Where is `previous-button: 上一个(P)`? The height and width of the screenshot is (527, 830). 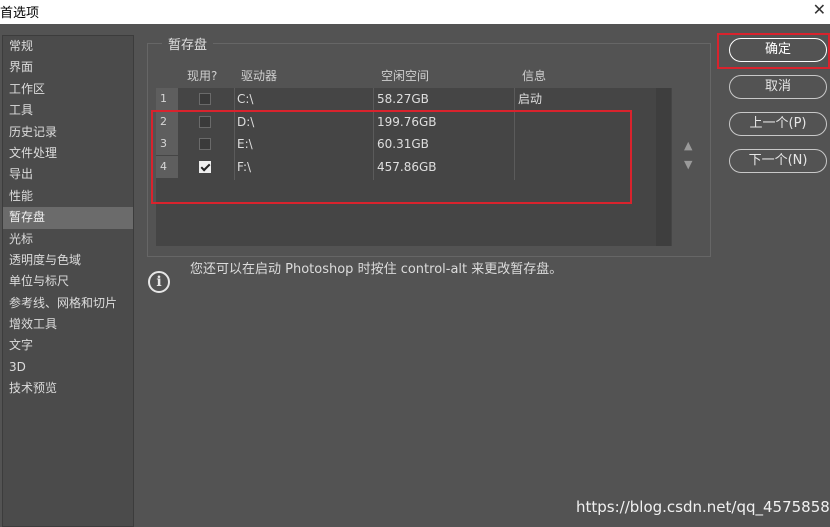 previous-button: 上一个(P) is located at coordinates (778, 124).